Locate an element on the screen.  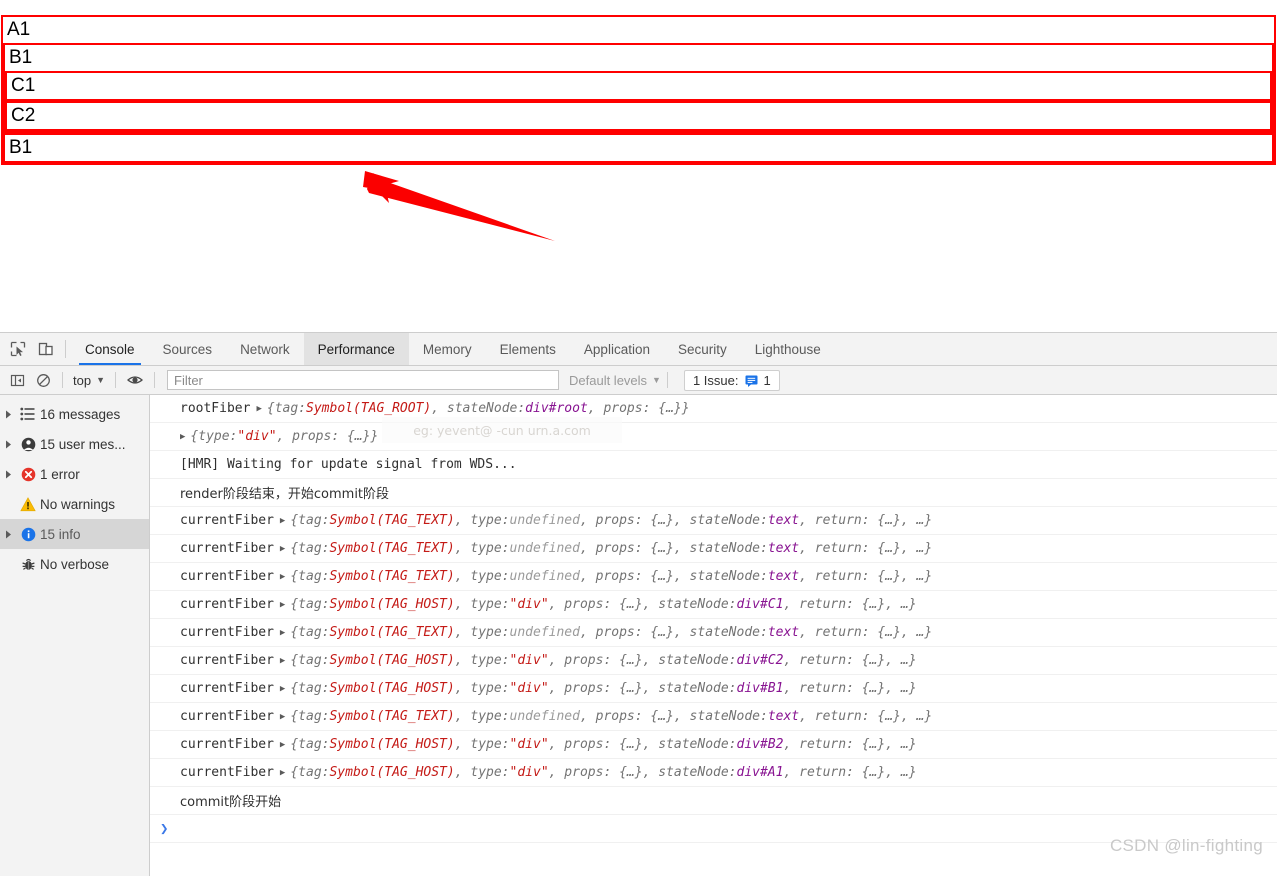
sidebar-item-verbose: No verbose is located at coordinates (74, 564).